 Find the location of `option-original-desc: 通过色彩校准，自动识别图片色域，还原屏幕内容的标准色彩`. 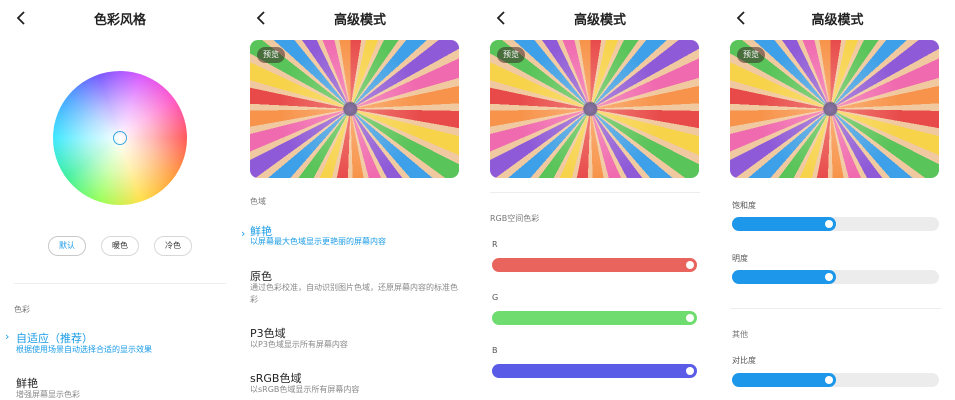

option-original-desc: 通过色彩校准，自动识别图片色域，还原屏幕内容的标准色彩 is located at coordinates (354, 293).